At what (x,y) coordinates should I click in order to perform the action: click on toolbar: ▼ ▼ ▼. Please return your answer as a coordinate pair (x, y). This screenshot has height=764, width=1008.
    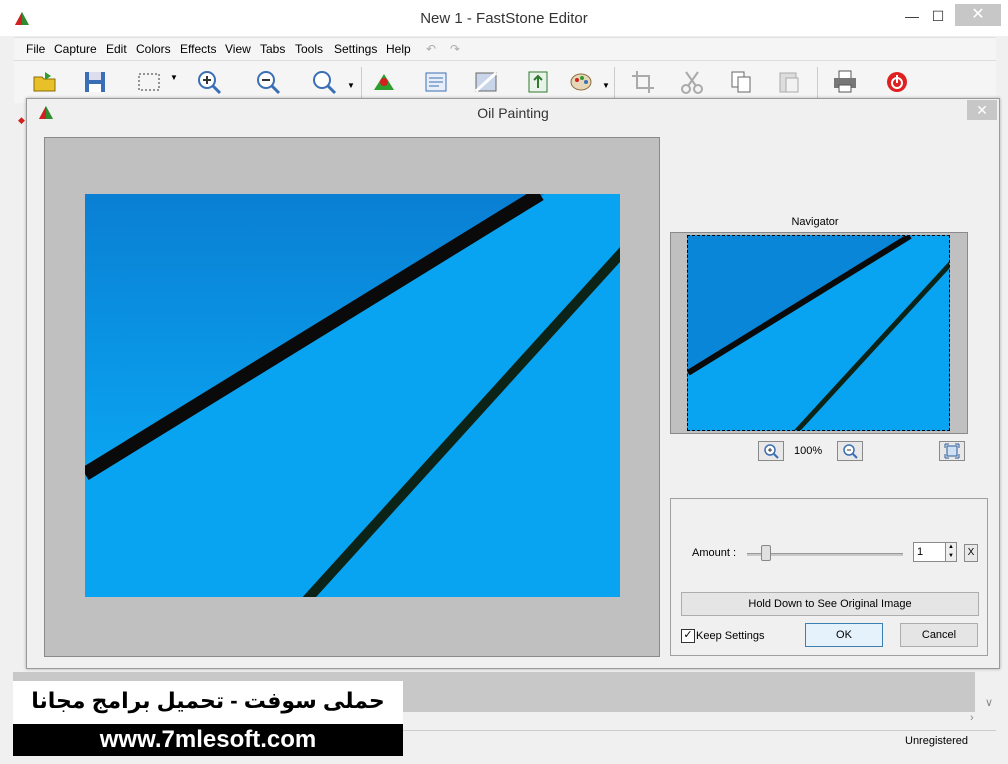
    Looking at the image, I should click on (505, 81).